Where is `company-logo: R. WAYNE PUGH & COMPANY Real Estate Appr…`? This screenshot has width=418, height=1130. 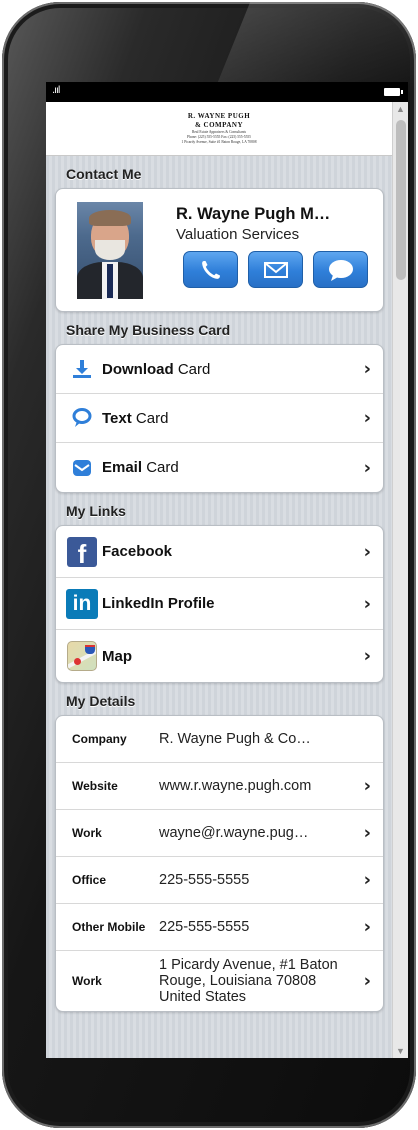 company-logo: R. WAYNE PUGH & COMPANY Real Estate Appr… is located at coordinates (219, 129).